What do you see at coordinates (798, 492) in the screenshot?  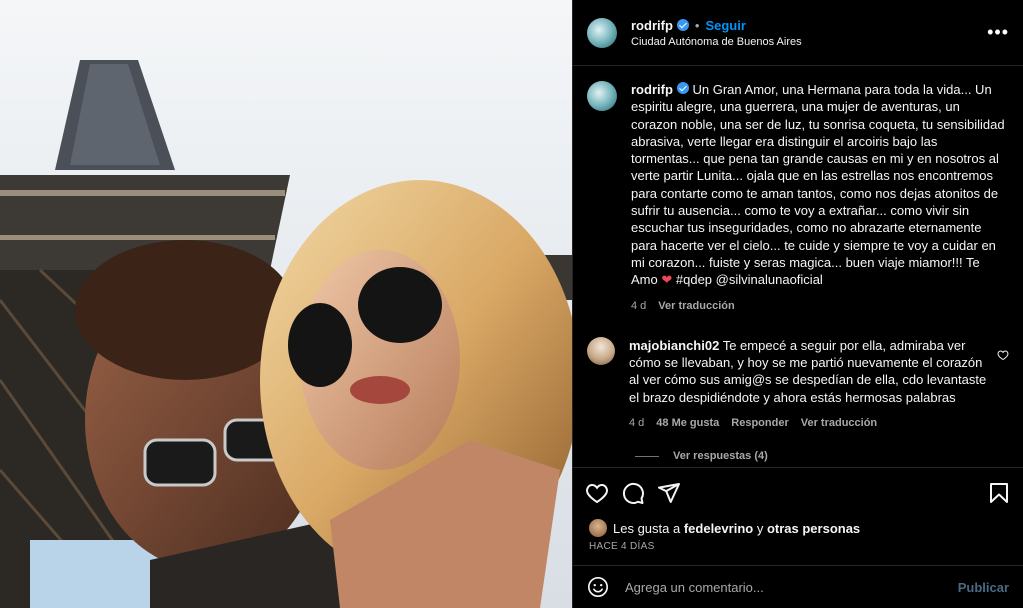 I see `action-bar` at bounding box center [798, 492].